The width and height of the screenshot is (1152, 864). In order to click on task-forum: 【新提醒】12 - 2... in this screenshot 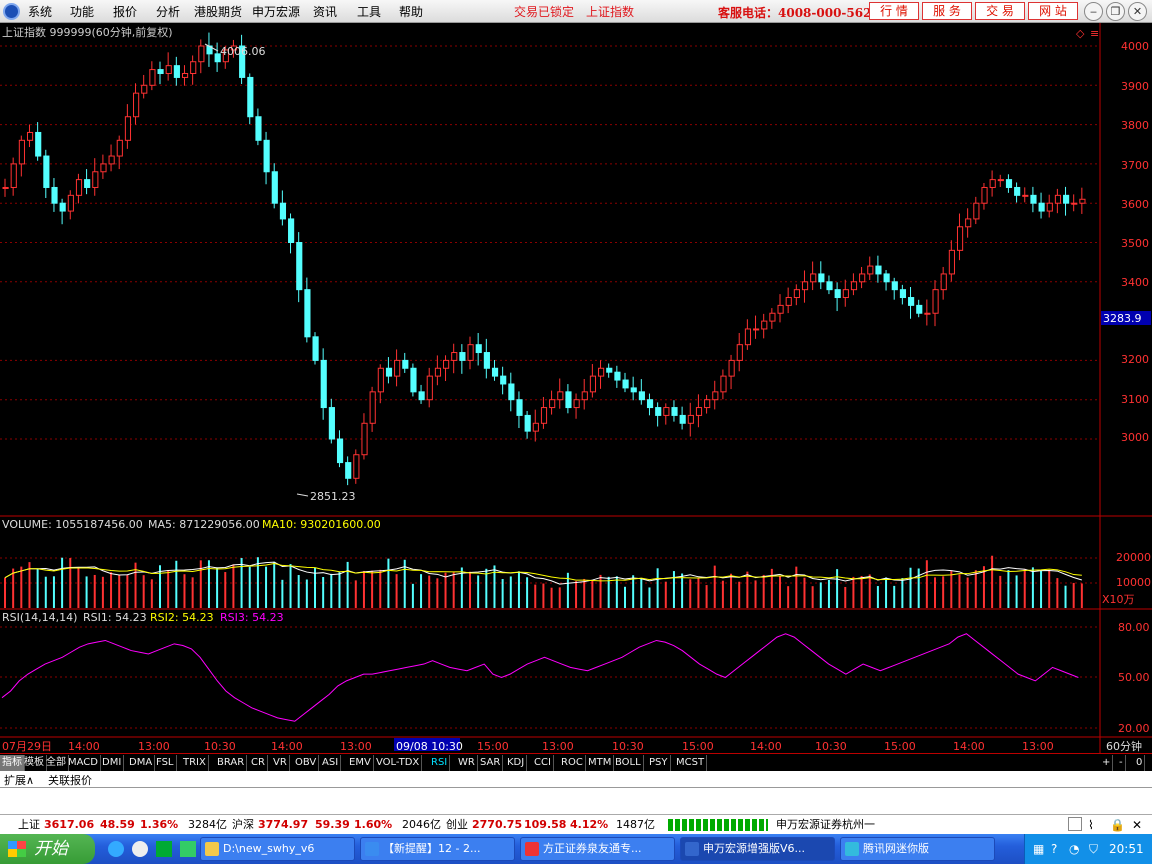, I will do `click(437, 849)`.